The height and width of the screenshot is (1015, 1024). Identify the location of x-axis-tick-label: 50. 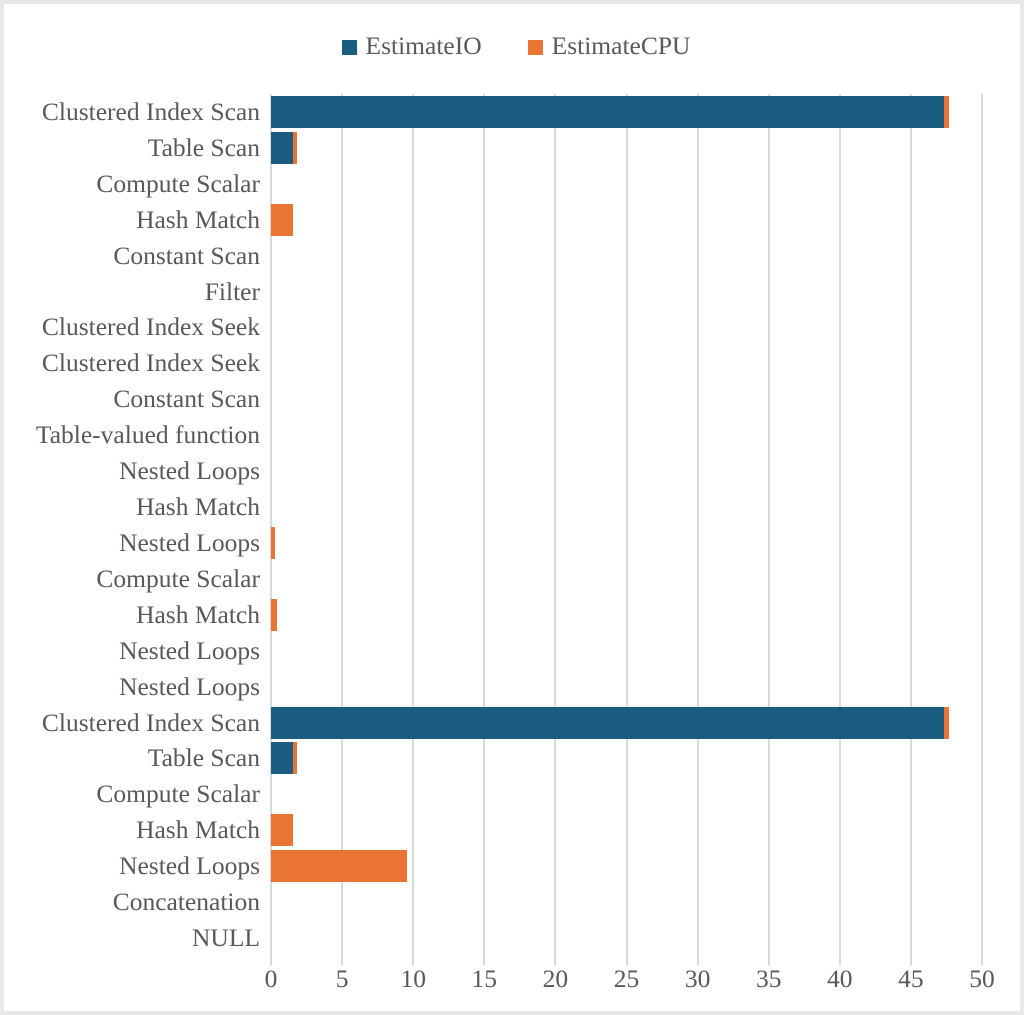
(982, 978).